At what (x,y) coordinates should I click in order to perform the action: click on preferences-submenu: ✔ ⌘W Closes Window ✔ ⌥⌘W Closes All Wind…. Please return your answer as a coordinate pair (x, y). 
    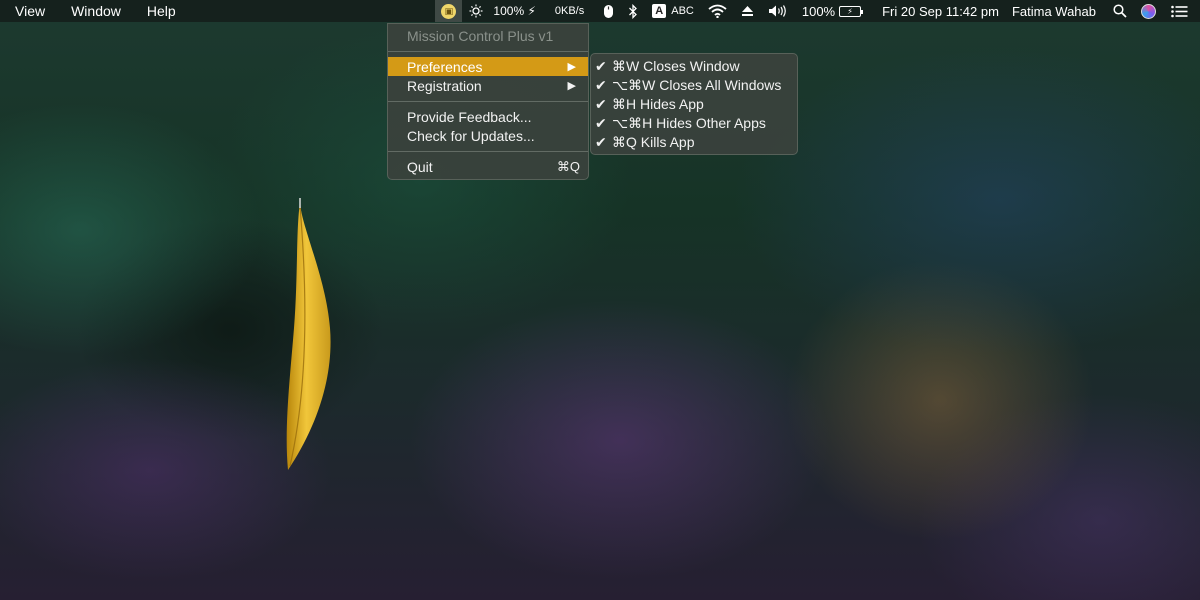
    Looking at the image, I should click on (694, 104).